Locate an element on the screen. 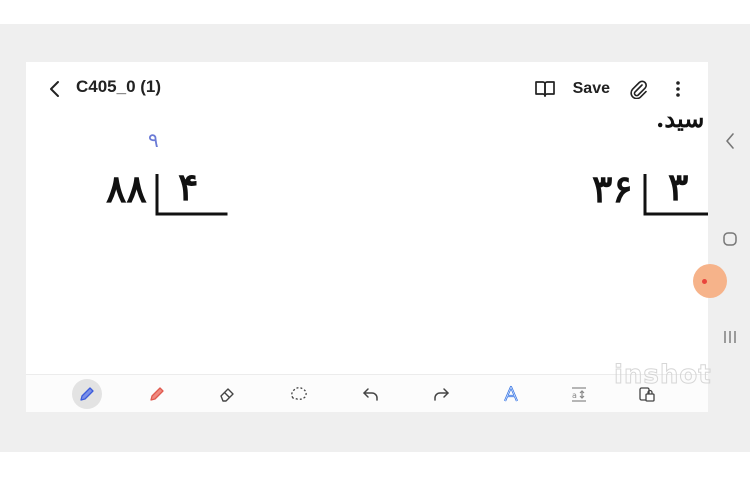 The height and width of the screenshot is (480, 750). spacing-icon: a is located at coordinates (579, 394).